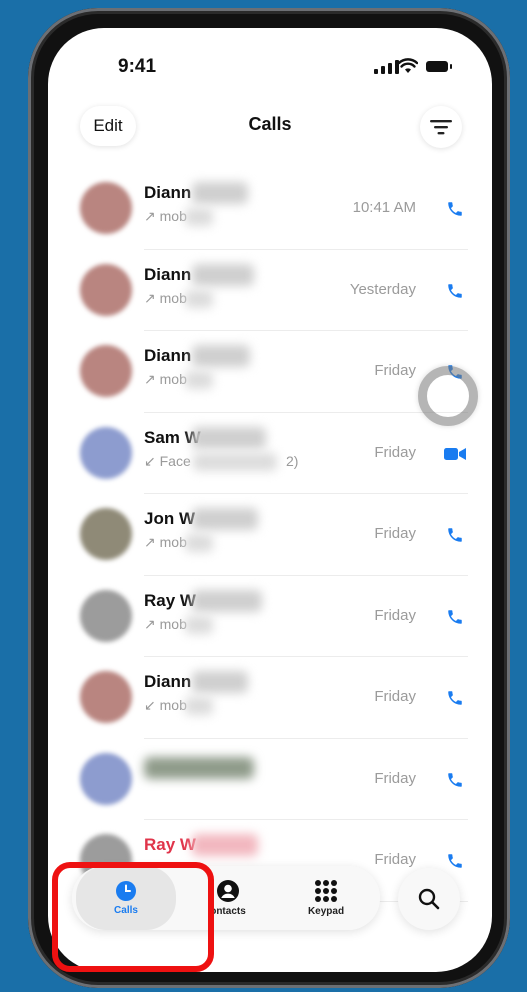  Describe the element at coordinates (382, 289) in the screenshot. I see `call-time: Yesterday` at that location.